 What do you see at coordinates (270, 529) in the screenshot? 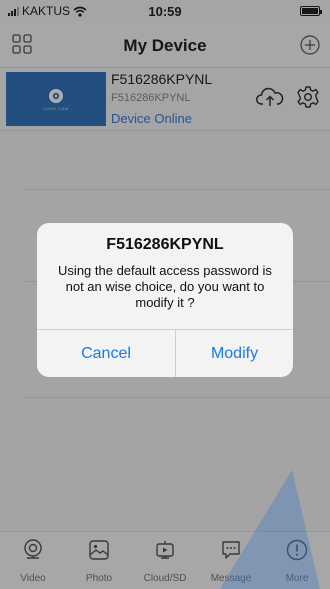
I see `watermark-shape` at bounding box center [270, 529].